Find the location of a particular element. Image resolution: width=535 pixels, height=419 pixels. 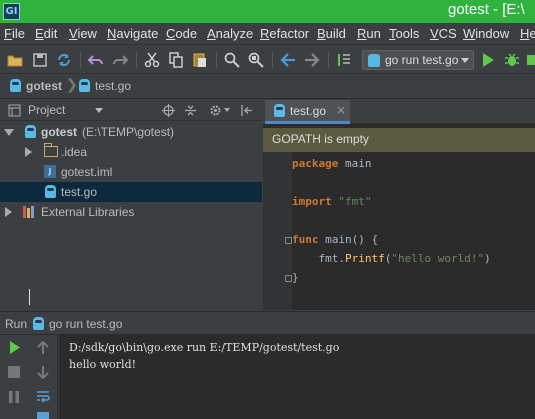

project-view-icon is located at coordinates (14, 110).